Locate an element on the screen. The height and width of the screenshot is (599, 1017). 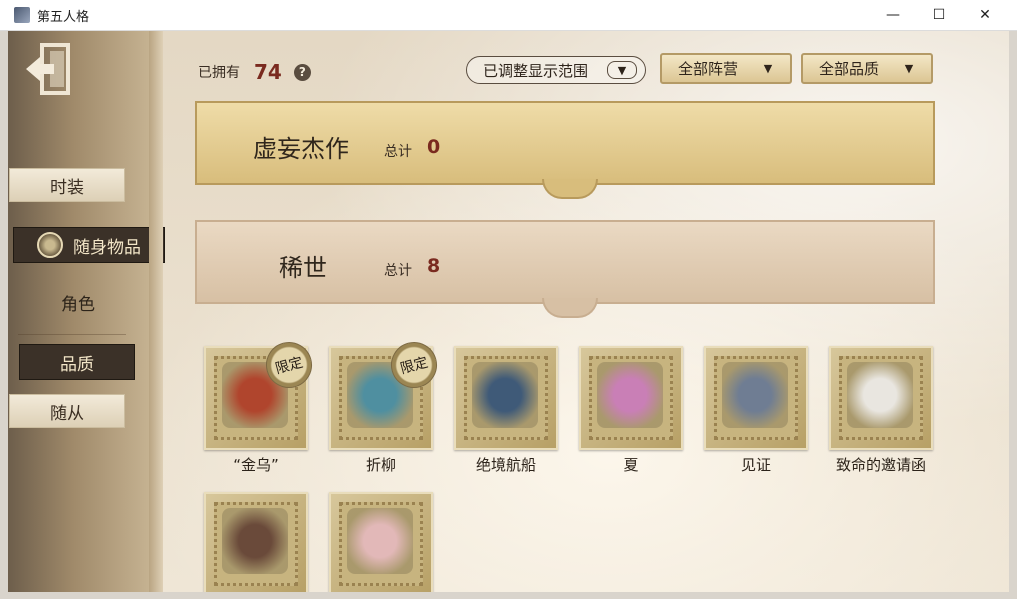
sidebar-item-quality: 品质 is located at coordinates (77, 362).